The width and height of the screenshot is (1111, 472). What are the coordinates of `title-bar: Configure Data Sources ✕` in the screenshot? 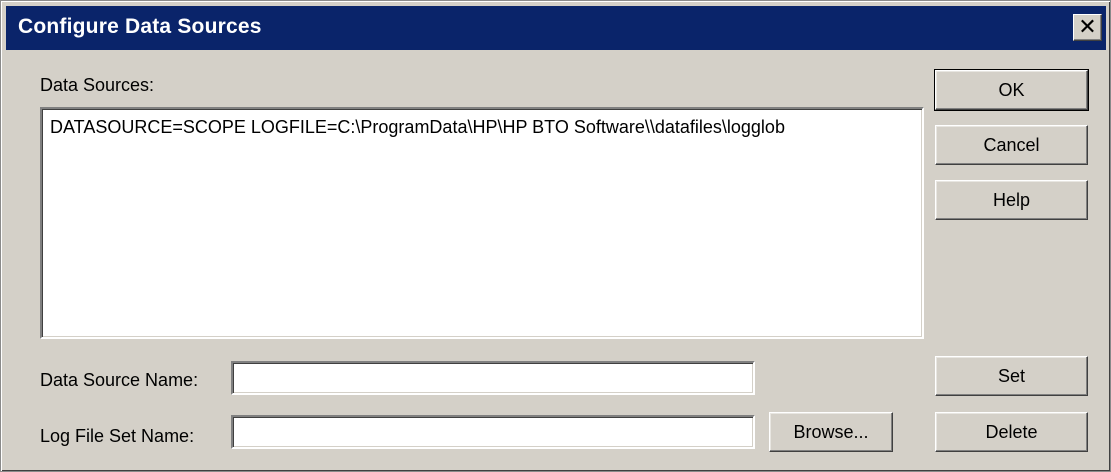 It's located at (556, 28).